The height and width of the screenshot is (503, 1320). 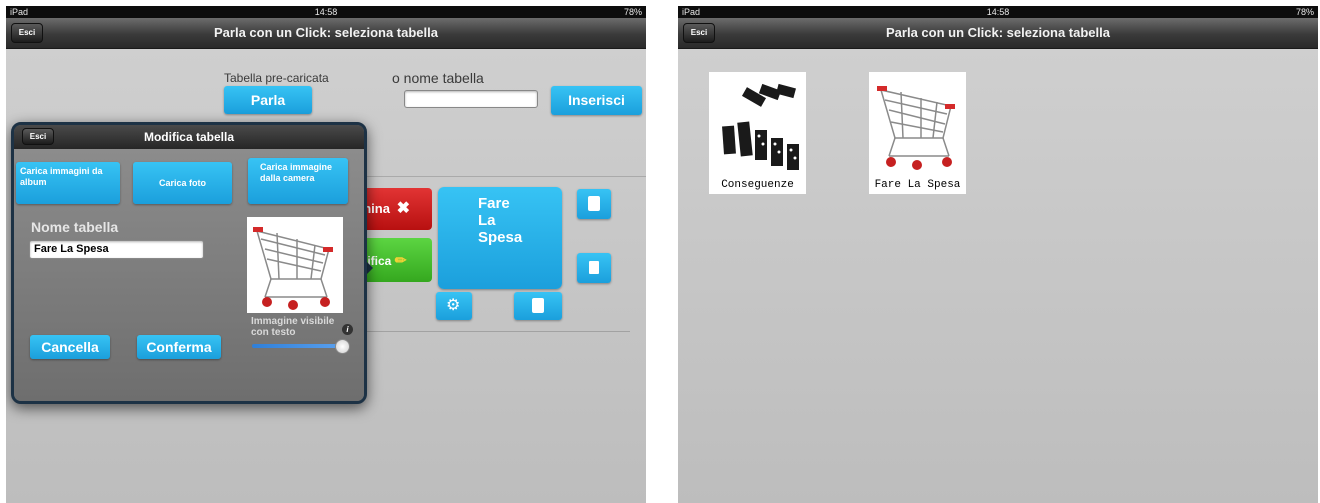 I want to click on dominoes-icon, so click(x=757, y=124).